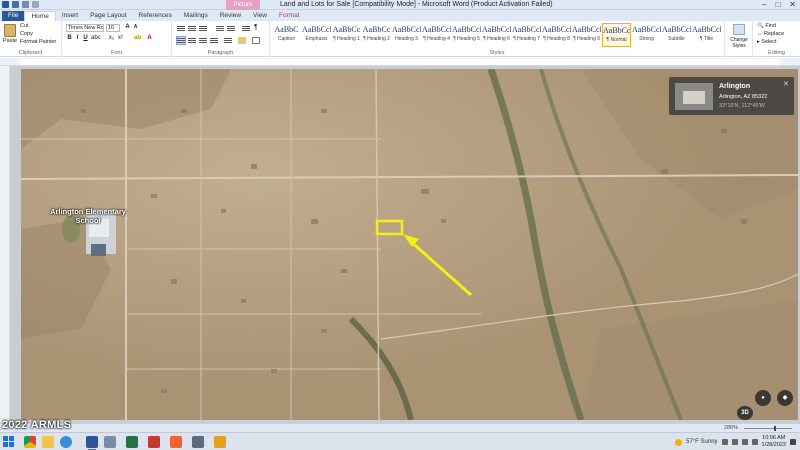 The image size is (800, 450). What do you see at coordinates (526, 35) in the screenshot?
I see `style-heading-7: AaBbCcDi ¶ Heading 7` at bounding box center [526, 35].